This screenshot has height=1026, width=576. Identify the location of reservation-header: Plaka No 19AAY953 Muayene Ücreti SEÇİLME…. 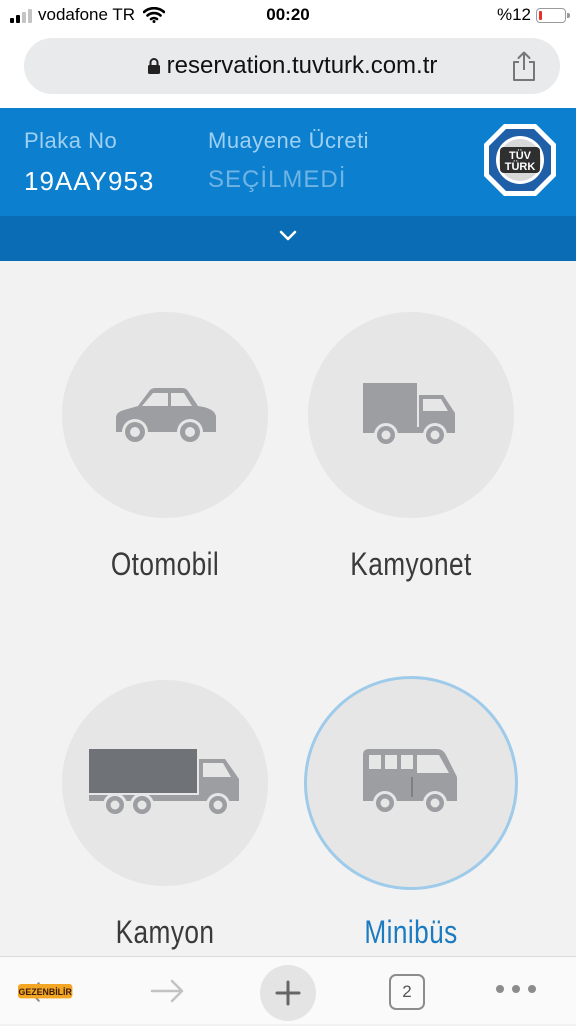
(288, 162).